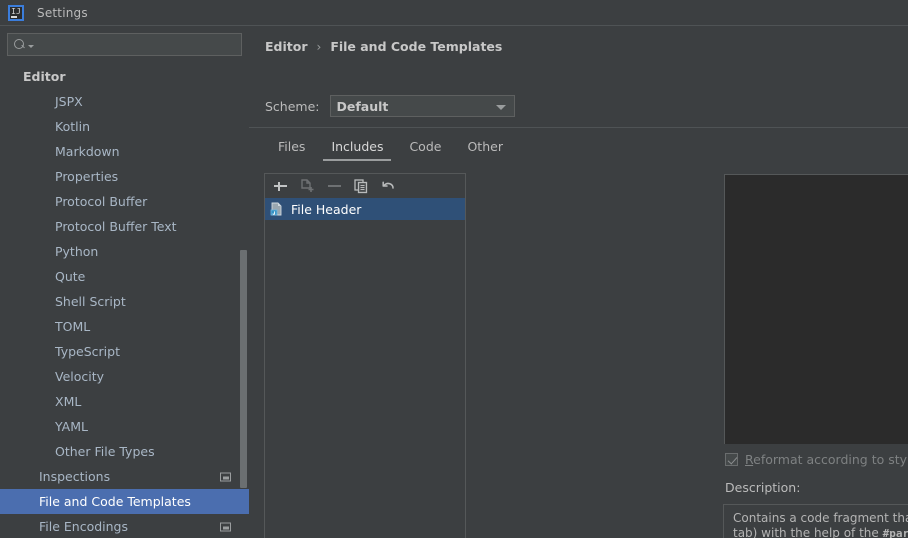 Image resolution: width=908 pixels, height=538 pixels. What do you see at coordinates (124, 376) in the screenshot?
I see `sidebar-item-velocity: Velocity` at bounding box center [124, 376].